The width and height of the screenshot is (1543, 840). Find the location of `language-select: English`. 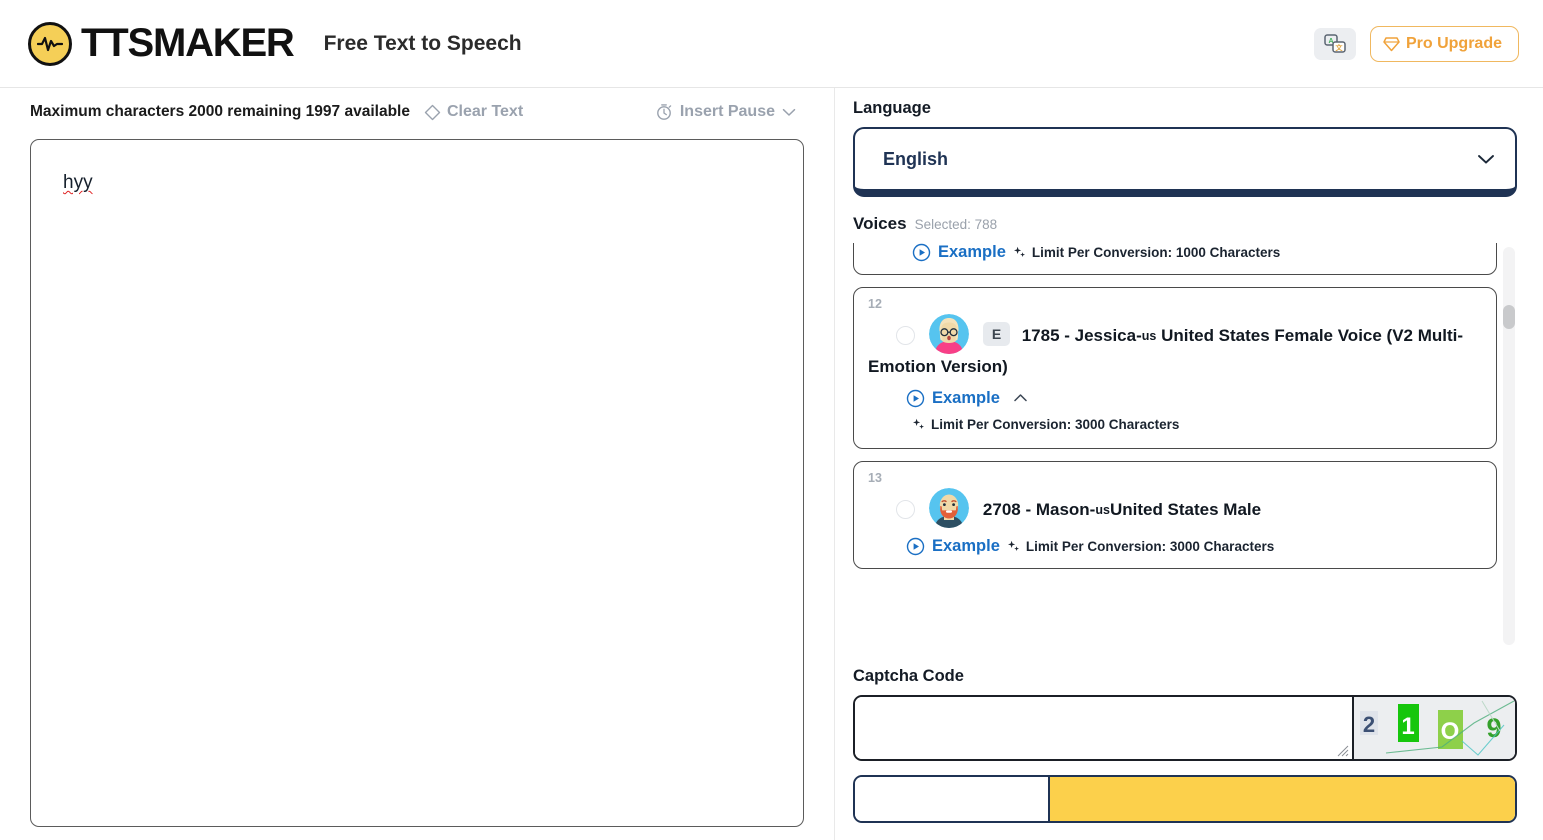

language-select: English is located at coordinates (1185, 162).